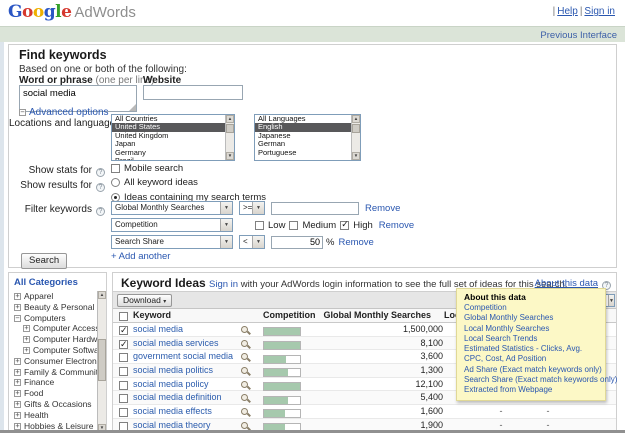 The height and width of the screenshot is (433, 625). Describe the element at coordinates (172, 425) in the screenshot. I see `keyword-link: social media theory` at that location.